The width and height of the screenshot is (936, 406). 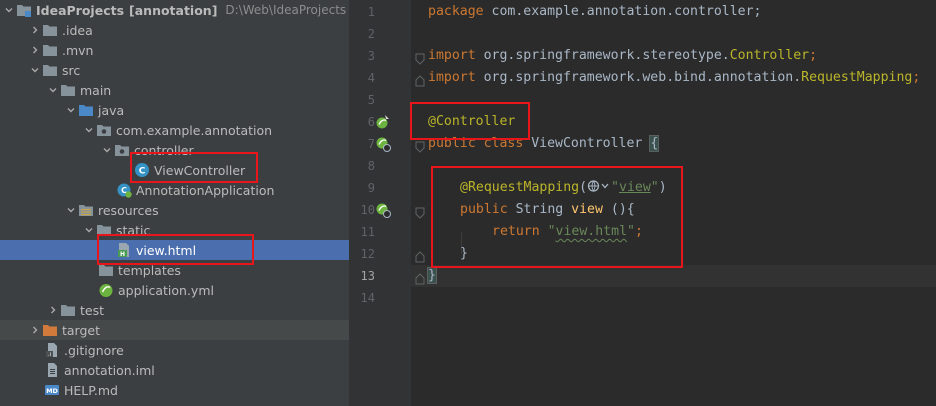 I want to click on spring-config-file-icon, so click(x=106, y=290).